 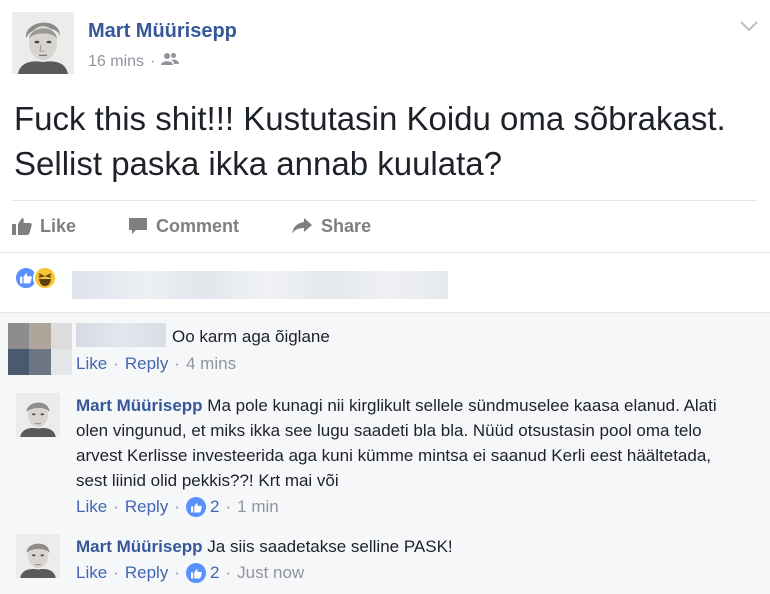 What do you see at coordinates (270, 573) in the screenshot?
I see `comment-time: Just now` at bounding box center [270, 573].